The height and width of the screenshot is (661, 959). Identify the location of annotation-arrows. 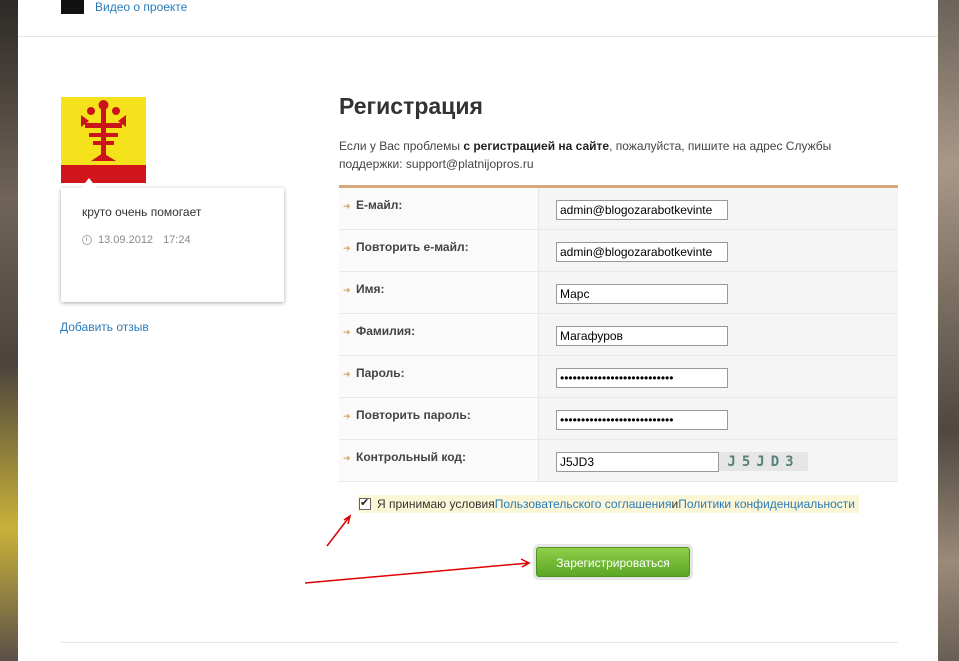
(417, 549).